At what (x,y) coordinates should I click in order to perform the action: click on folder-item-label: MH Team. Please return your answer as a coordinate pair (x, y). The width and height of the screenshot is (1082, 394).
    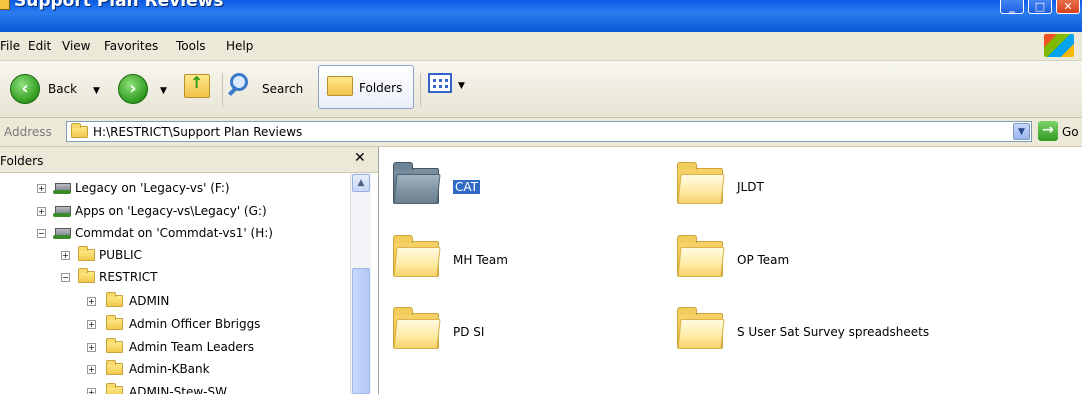
    Looking at the image, I should click on (480, 260).